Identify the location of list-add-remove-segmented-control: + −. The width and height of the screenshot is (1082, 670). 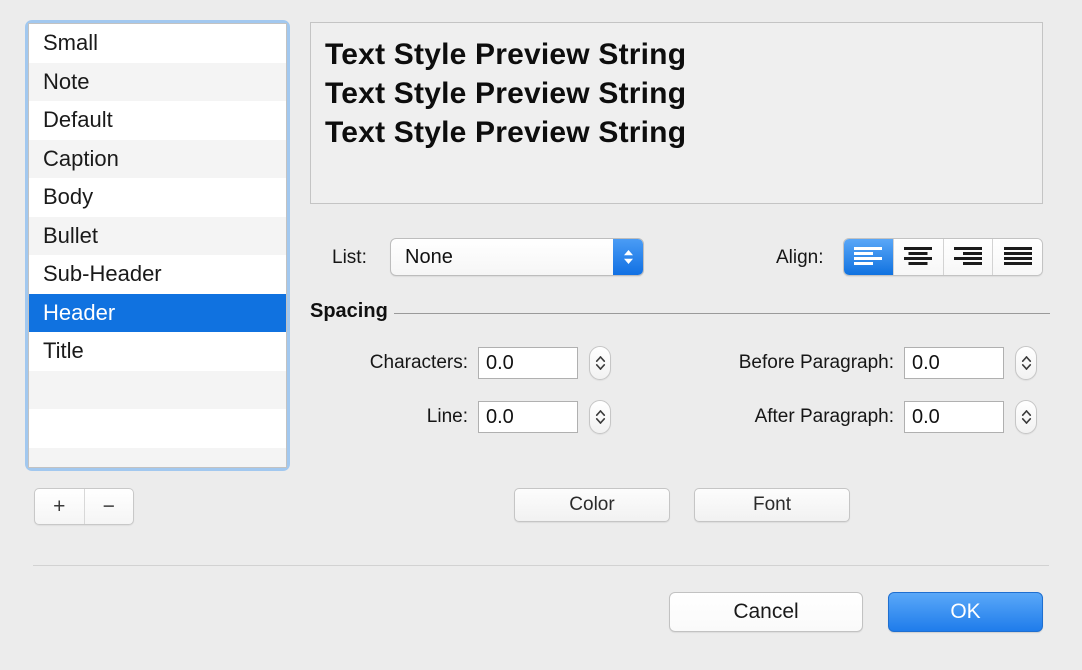
(84, 506).